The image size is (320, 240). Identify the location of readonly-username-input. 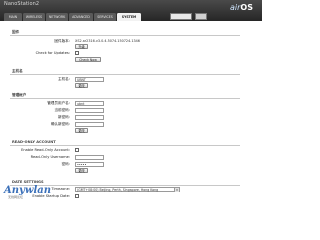
(89, 157).